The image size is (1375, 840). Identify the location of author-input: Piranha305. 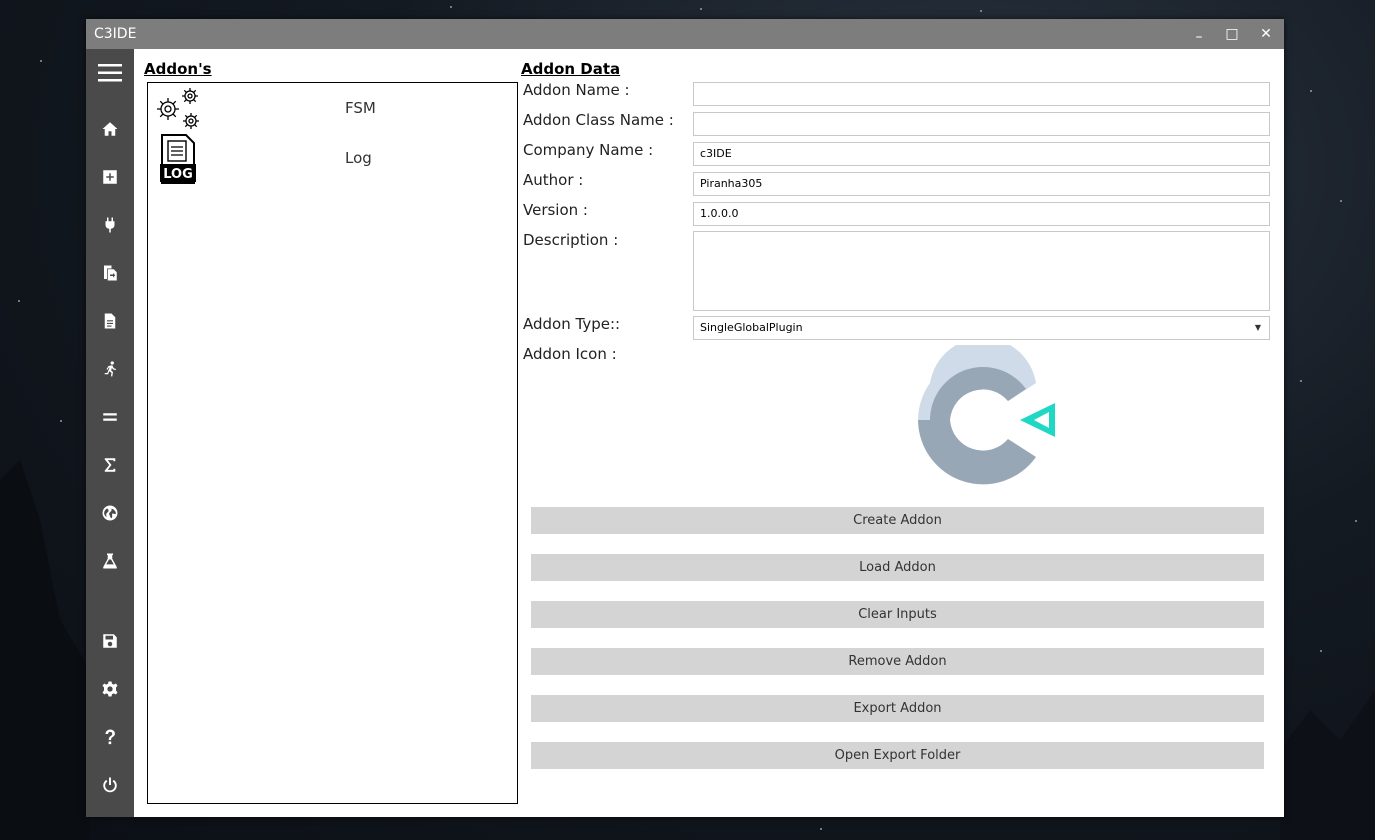
(981, 184).